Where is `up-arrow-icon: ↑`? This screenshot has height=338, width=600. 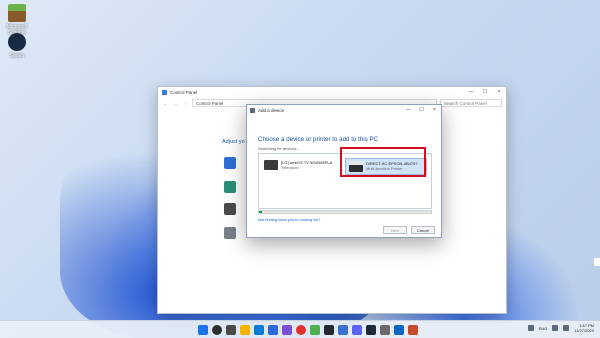 up-arrow-icon: ↑ is located at coordinates (185, 103).